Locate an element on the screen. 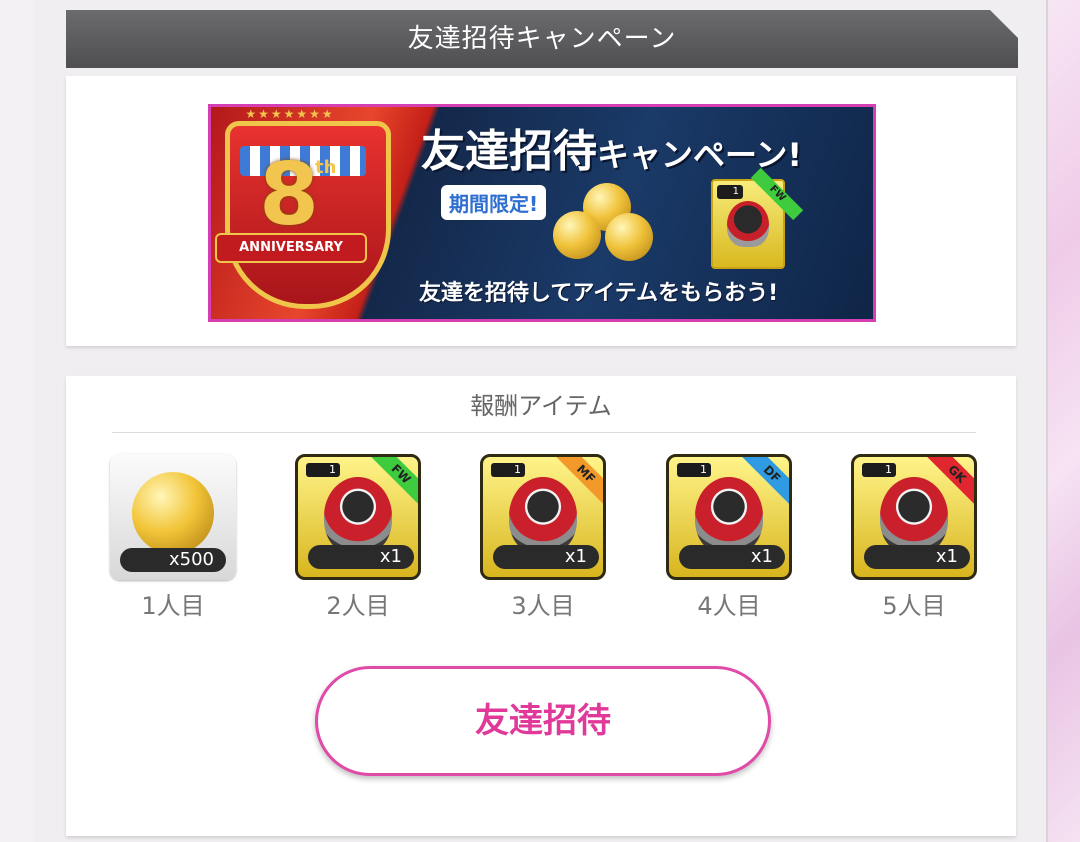 The height and width of the screenshot is (842, 1080). gold-ball is located at coordinates (173, 513).